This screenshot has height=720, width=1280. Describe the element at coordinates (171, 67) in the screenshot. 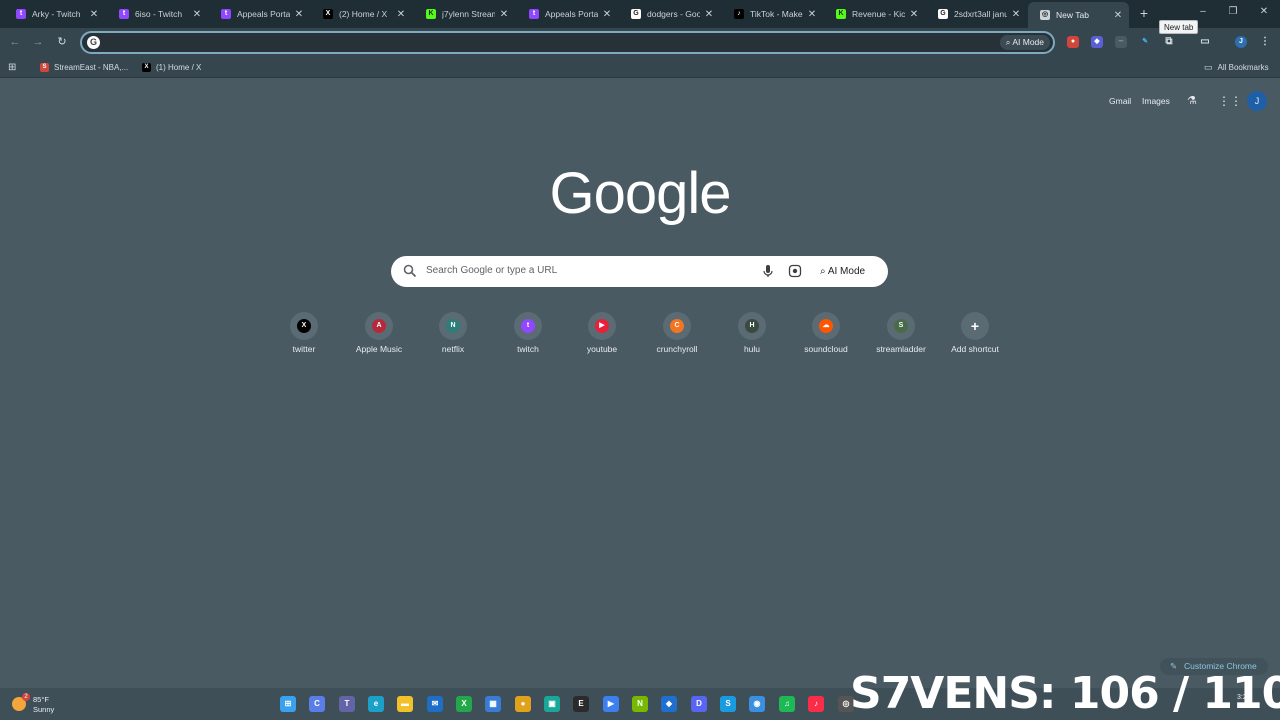

I see `bookmark-item: X (1) Home / X` at that location.